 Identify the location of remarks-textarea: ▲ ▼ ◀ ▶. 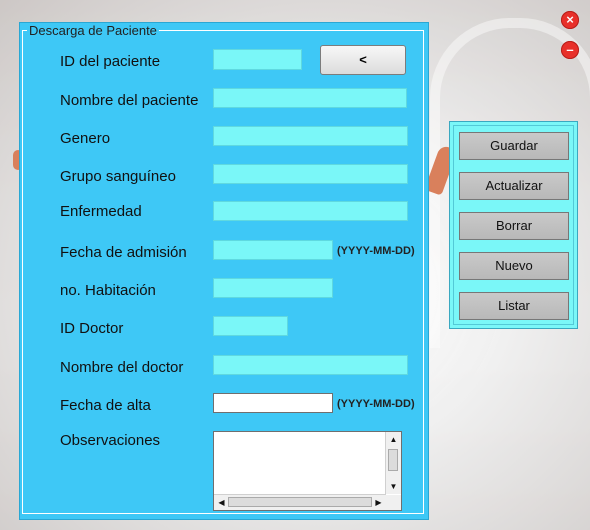
(307, 471).